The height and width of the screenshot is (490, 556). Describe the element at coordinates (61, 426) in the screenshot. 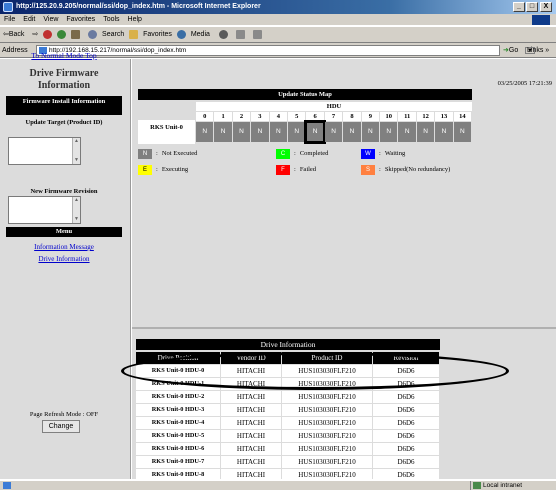

I see `change-button: Change` at that location.